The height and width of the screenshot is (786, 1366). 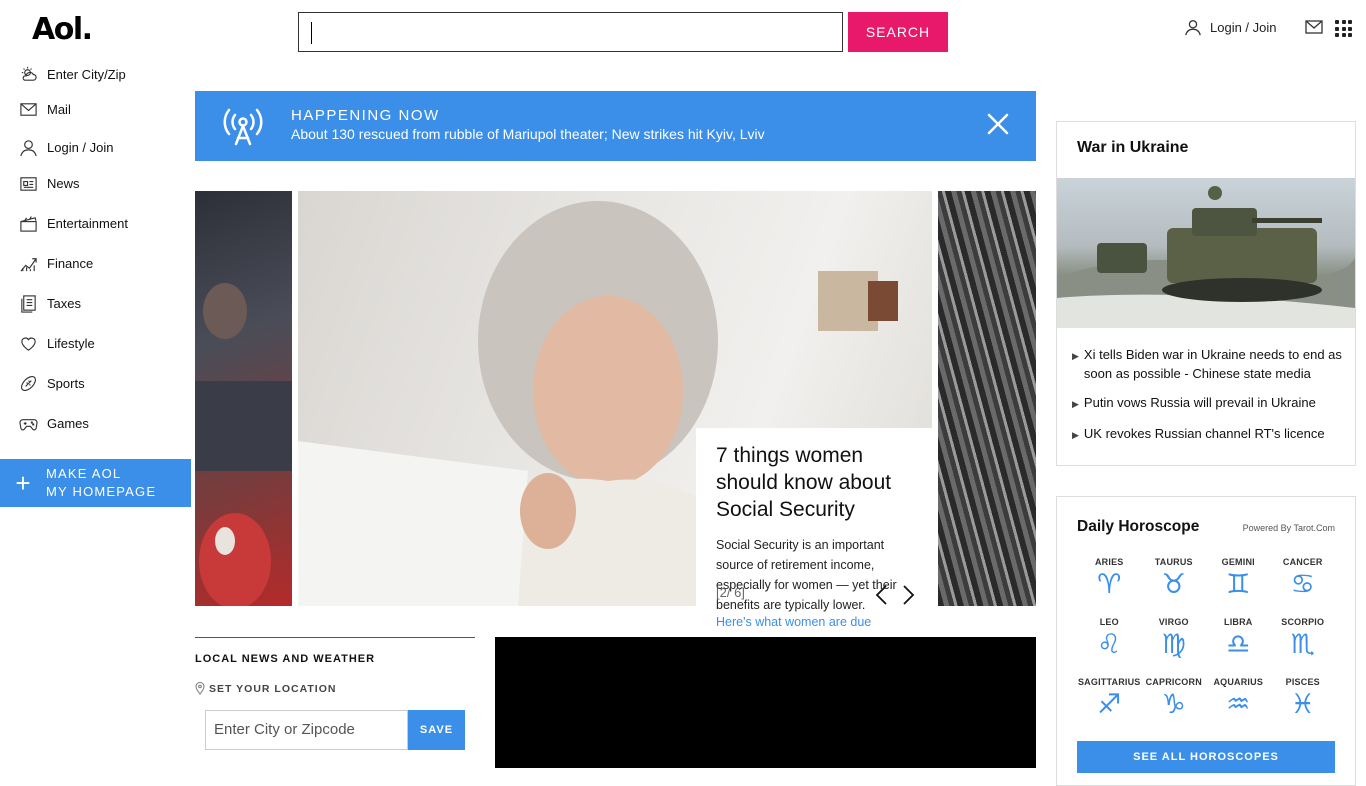 I want to click on sidebar-item-games: Games, so click(x=54, y=423).